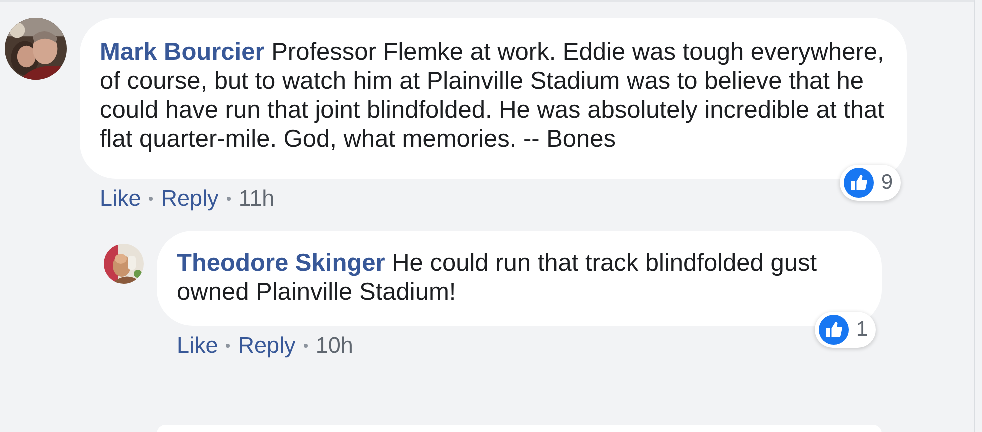 Image resolution: width=982 pixels, height=432 pixels. What do you see at coordinates (497, 278) in the screenshot?
I see `comment-text: Theodore Skinger He could run that track blindfolded gust owned Plainville Stadium!` at bounding box center [497, 278].